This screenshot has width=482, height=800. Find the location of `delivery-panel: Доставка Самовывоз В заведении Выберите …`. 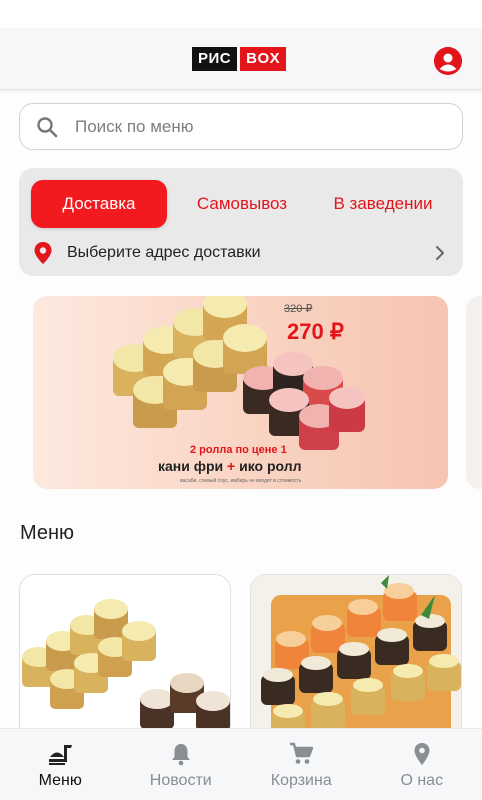

delivery-panel: Доставка Самовывоз В заведении Выберите … is located at coordinates (241, 222).